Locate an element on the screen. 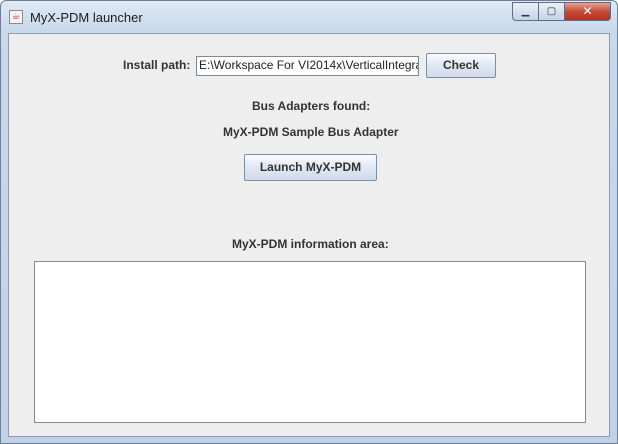  caption-buttons: ▁ ▢ ✕ is located at coordinates (561, 11).